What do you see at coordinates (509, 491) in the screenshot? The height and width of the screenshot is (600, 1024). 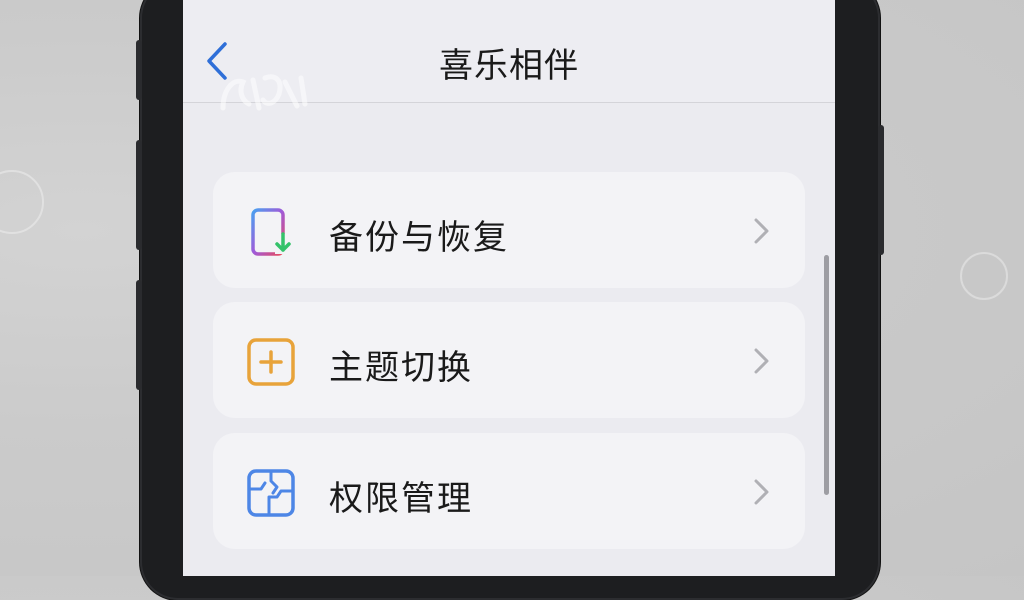 I see `menu-item-permission-management: 权限管理` at bounding box center [509, 491].